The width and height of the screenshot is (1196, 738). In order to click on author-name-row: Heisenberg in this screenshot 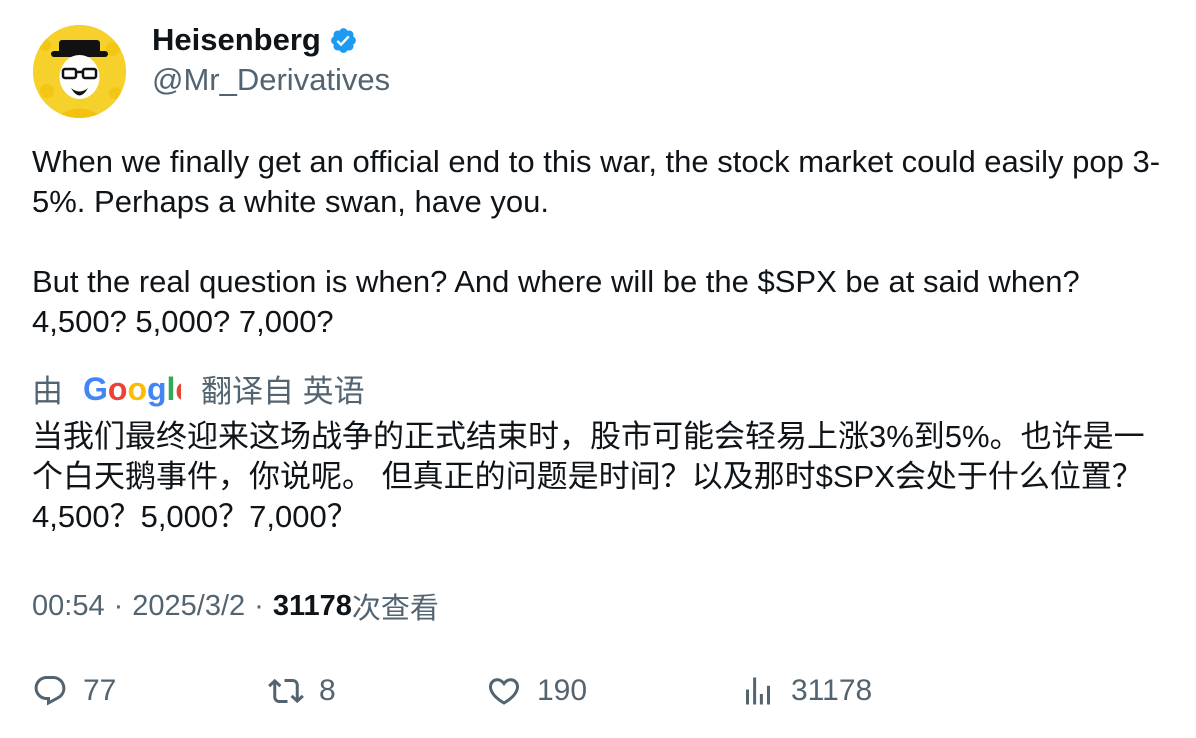, I will do `click(255, 40)`.